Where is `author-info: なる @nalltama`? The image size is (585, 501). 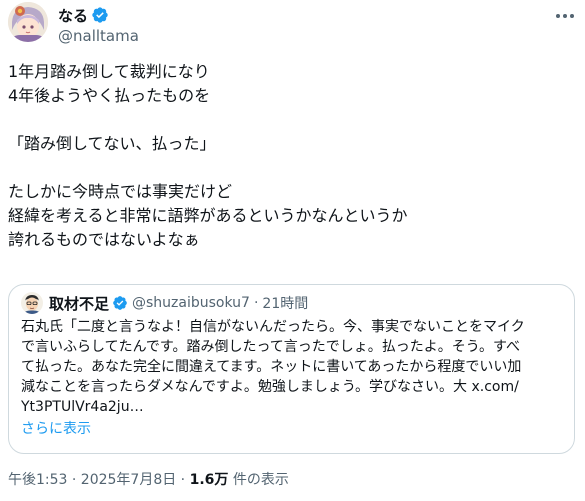 author-info: なる @nalltama is located at coordinates (98, 25).